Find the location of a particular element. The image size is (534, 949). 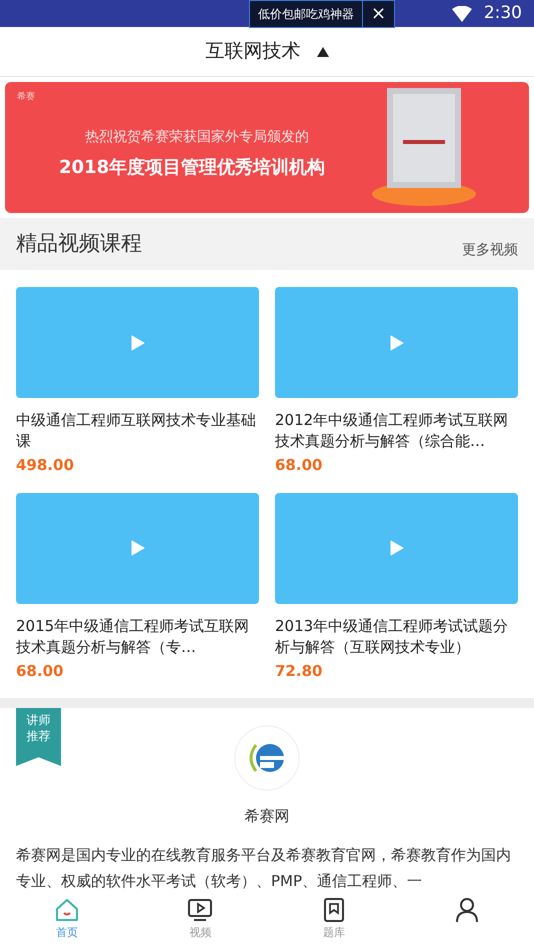

banner-brand: 希赛 is located at coordinates (26, 97).